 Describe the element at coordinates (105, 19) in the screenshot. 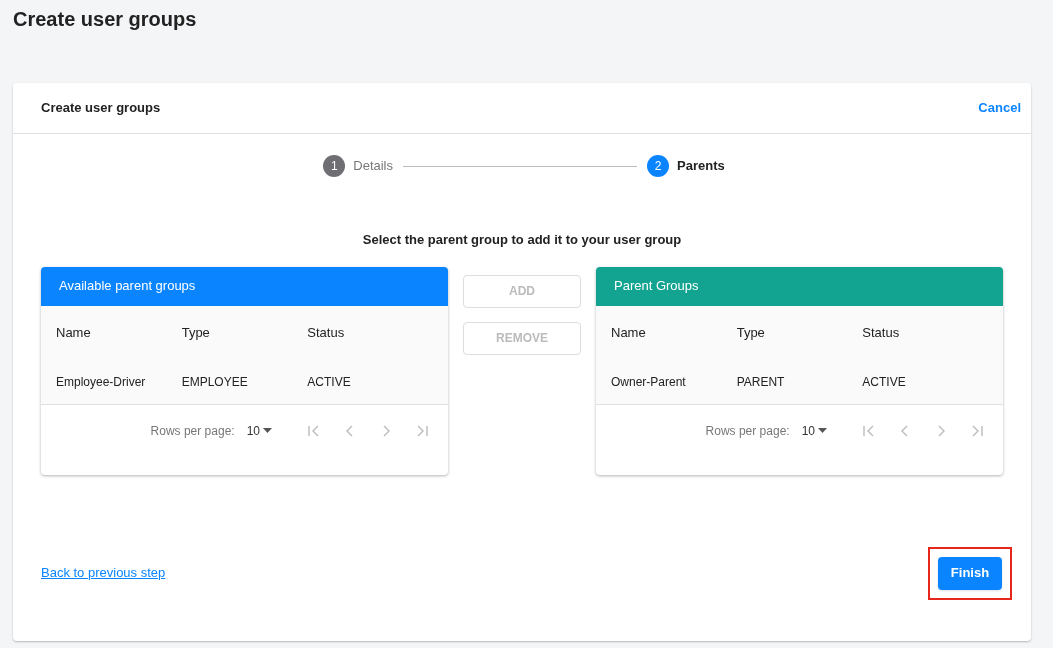

I see `page-title: Create user groups` at that location.